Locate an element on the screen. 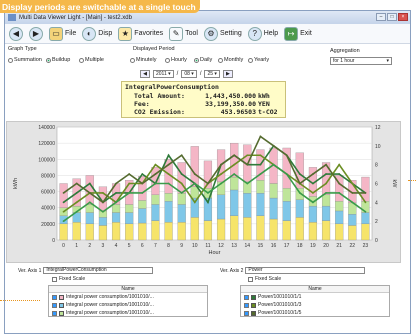 The image size is (416, 334). axis2-value: Power is located at coordinates (255, 270).